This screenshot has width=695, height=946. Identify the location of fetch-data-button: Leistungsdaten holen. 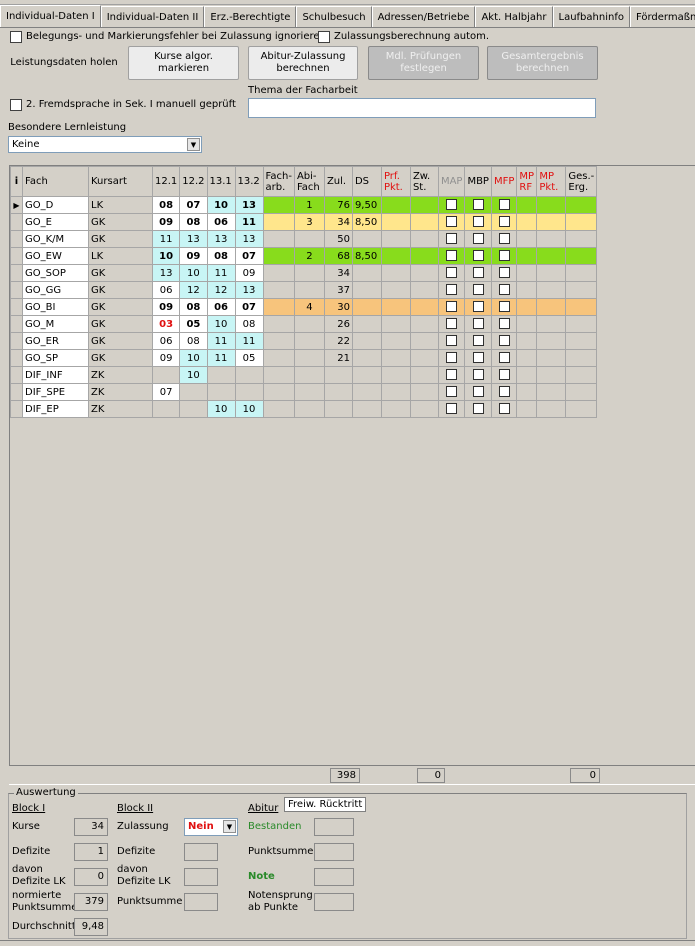
(64, 63).